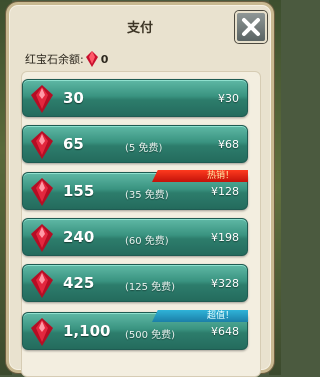  Describe the element at coordinates (73, 98) in the screenshot. I see `ruby-amount: 30` at that location.